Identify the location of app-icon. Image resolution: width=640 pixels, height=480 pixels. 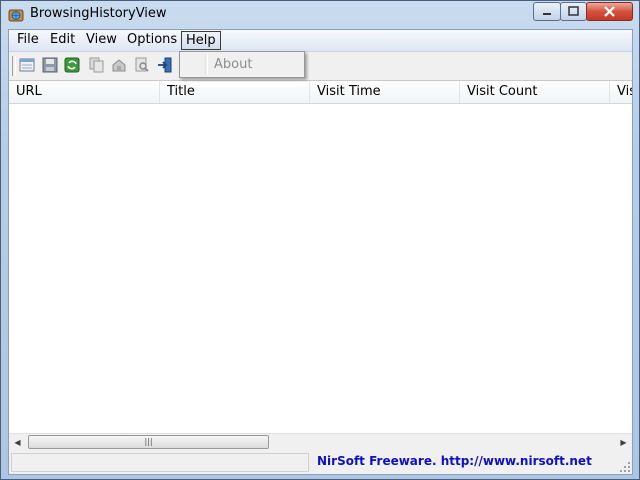
(16, 15).